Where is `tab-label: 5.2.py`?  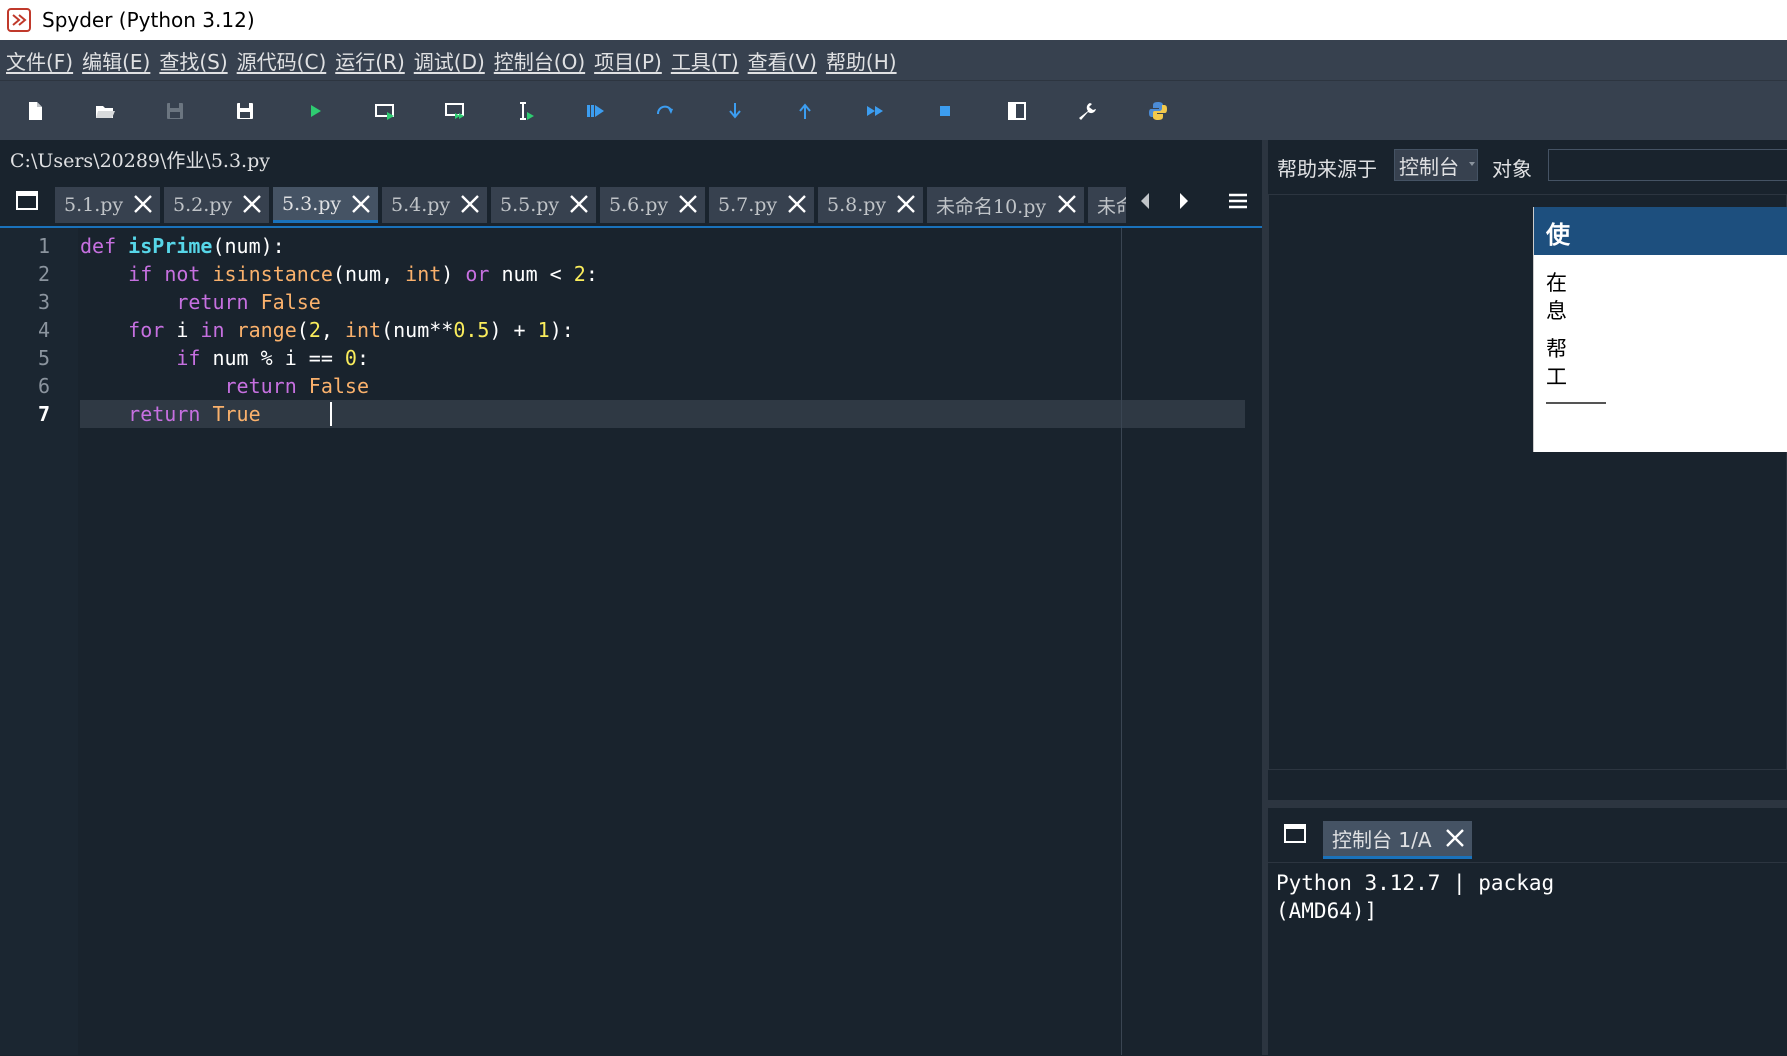 tab-label: 5.2.py is located at coordinates (203, 205).